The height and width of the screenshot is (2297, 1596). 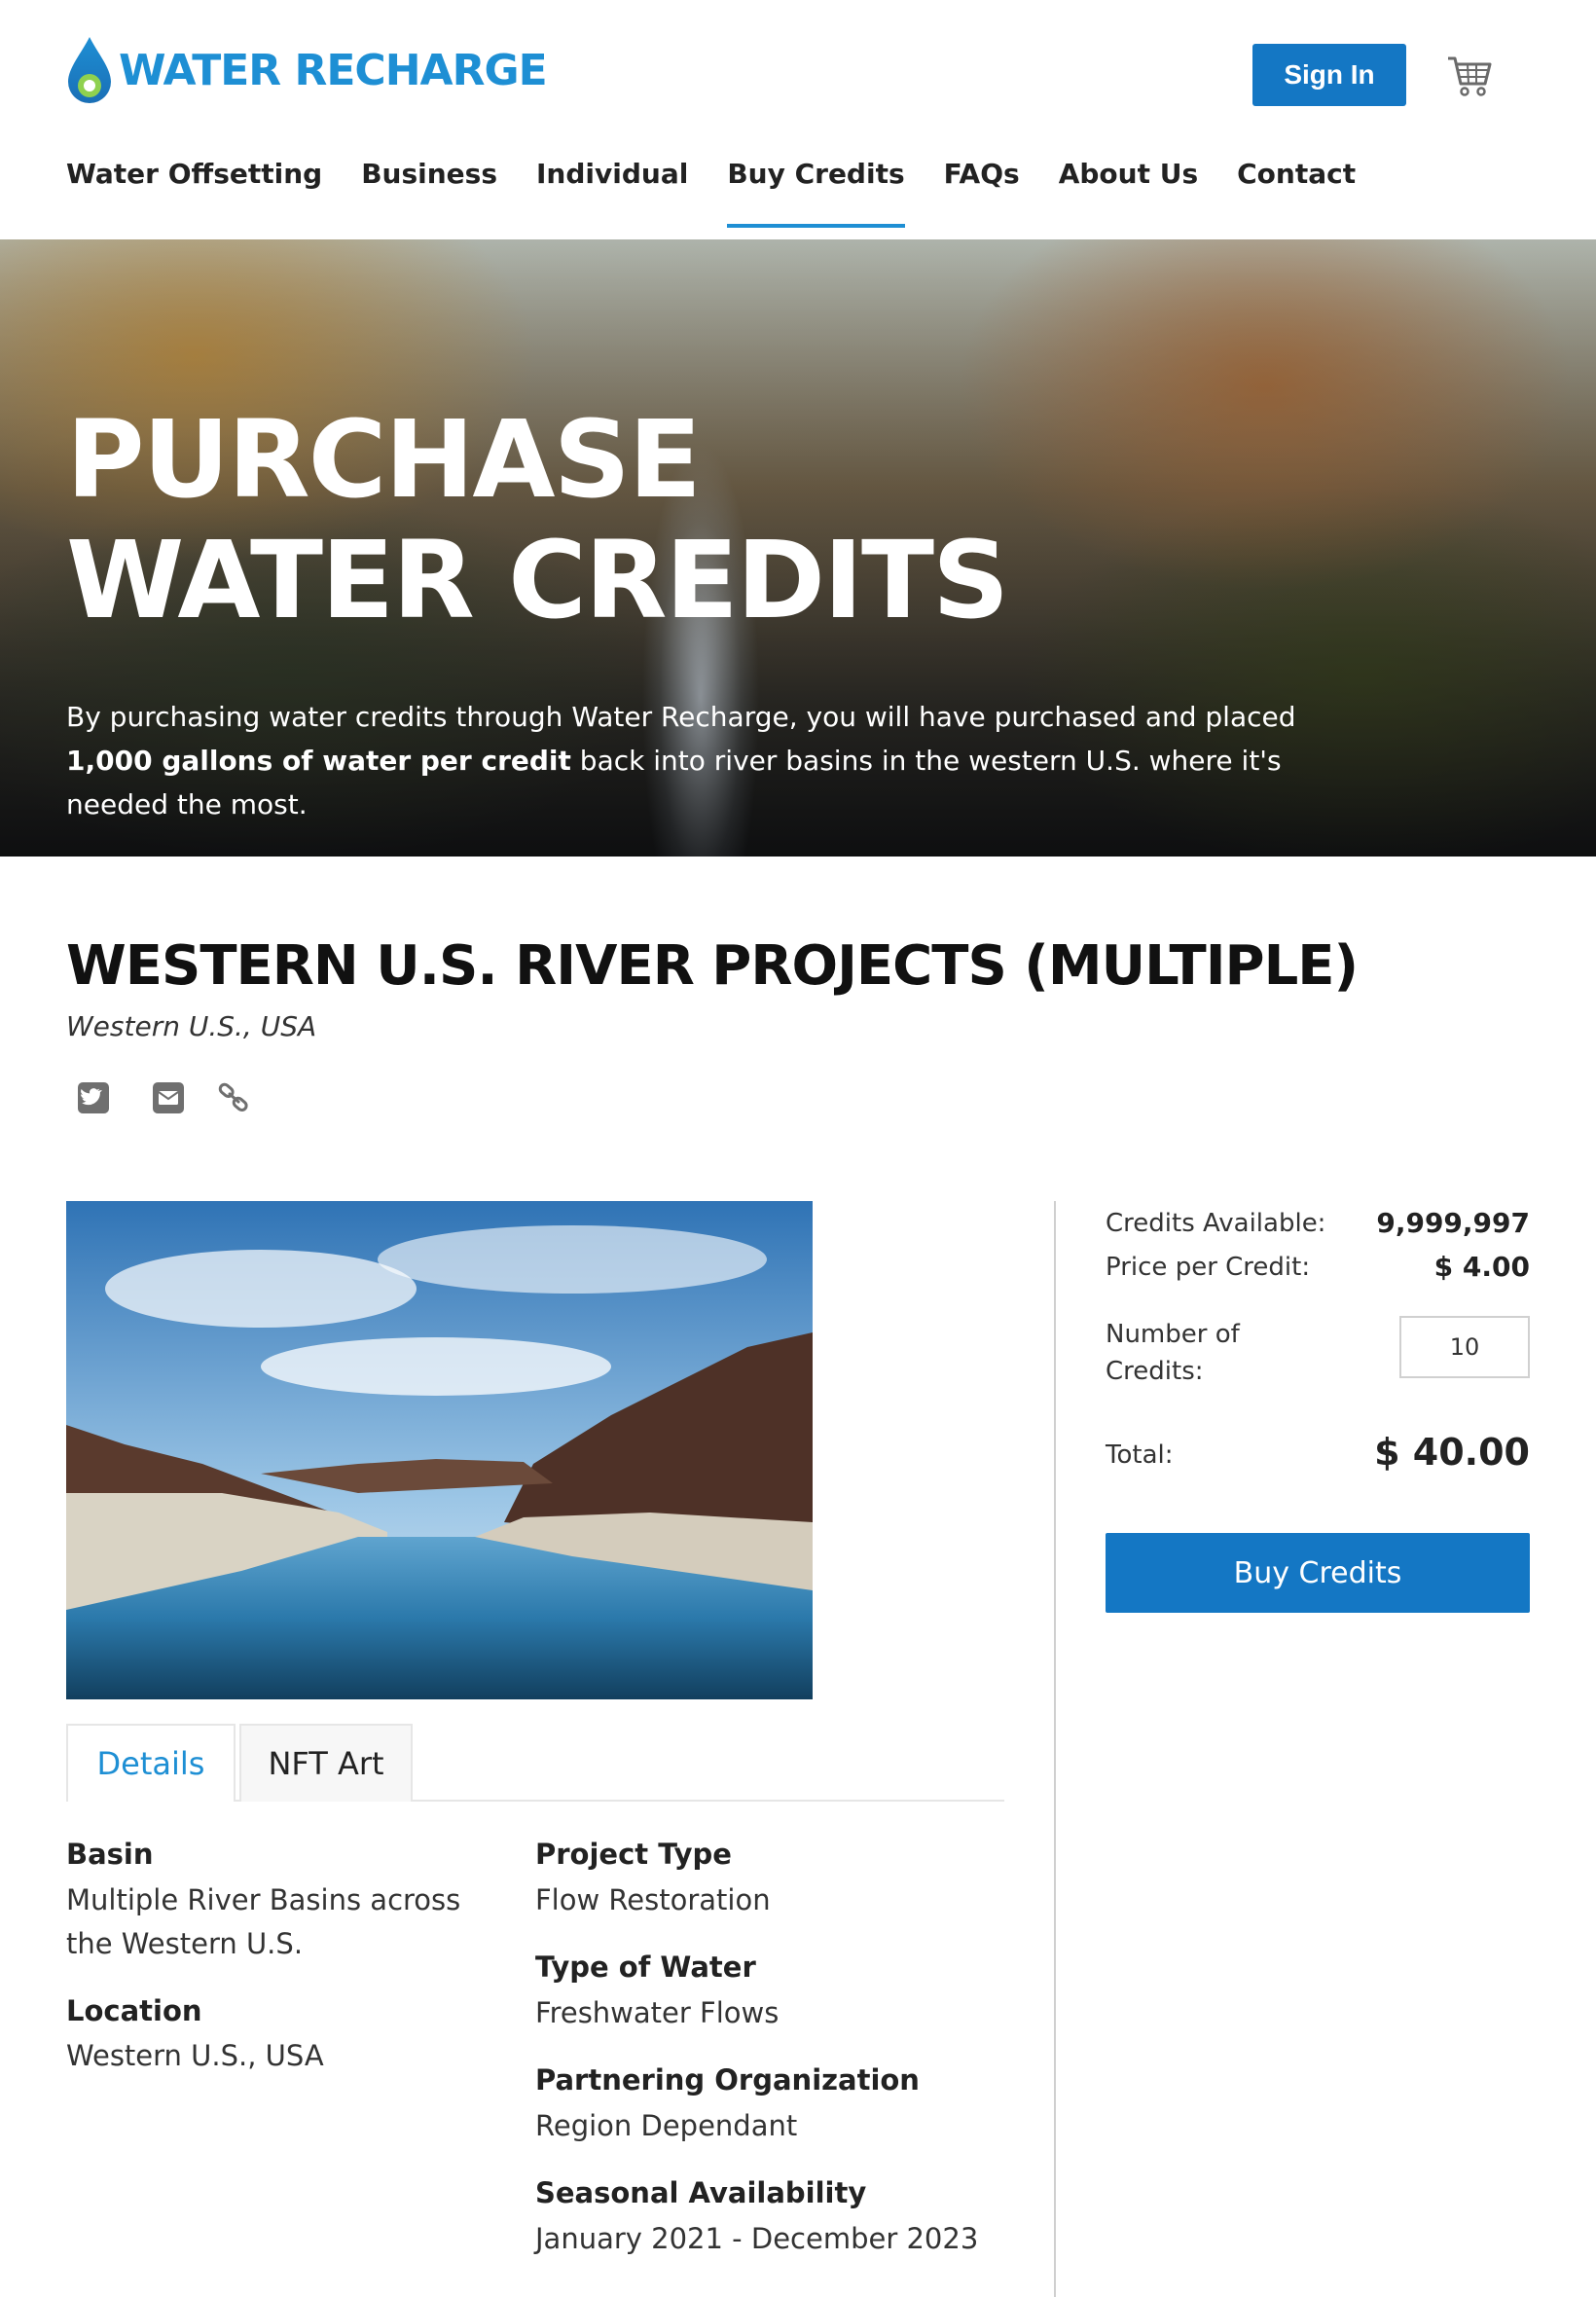 What do you see at coordinates (1329, 75) in the screenshot?
I see `sign-in-button: Sign In` at bounding box center [1329, 75].